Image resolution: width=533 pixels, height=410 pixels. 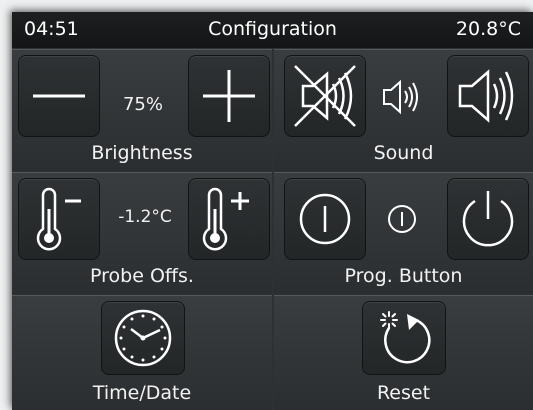 I want to click on power-line-icon, so click(x=325, y=219).